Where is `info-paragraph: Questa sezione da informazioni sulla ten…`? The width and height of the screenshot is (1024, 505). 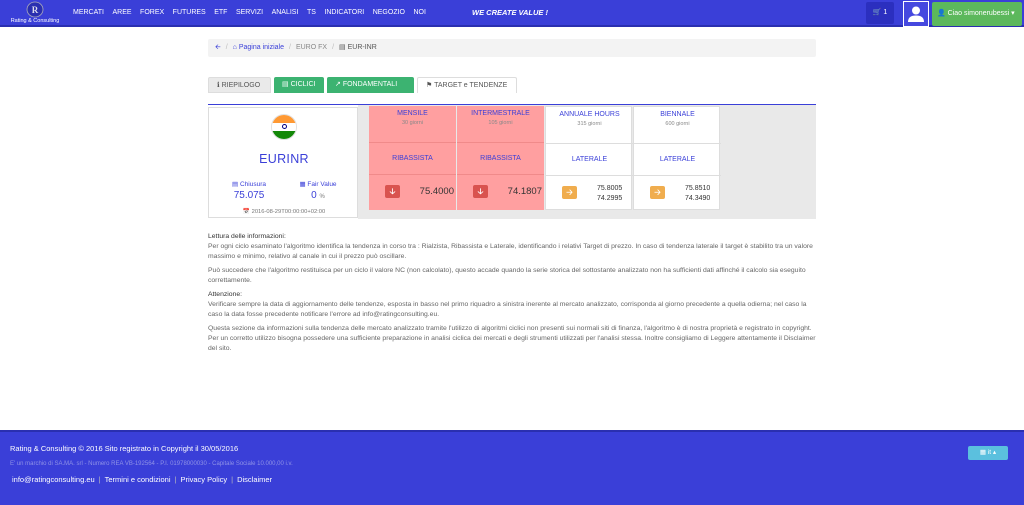 info-paragraph: Questa sezione da informazioni sulla ten… is located at coordinates (512, 338).